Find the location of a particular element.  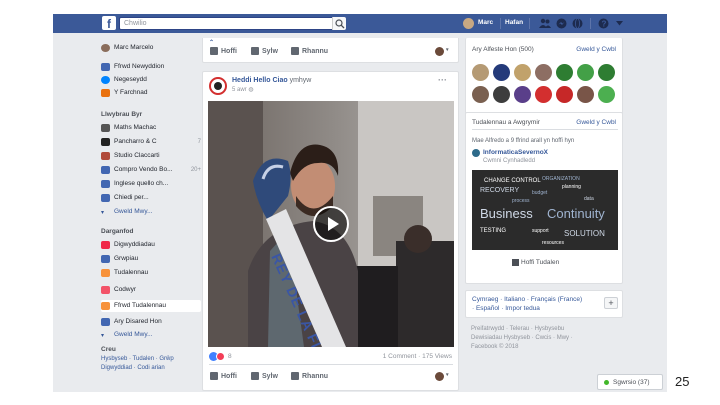

sidebar-item-label: Tudalennau is located at coordinates (131, 272).